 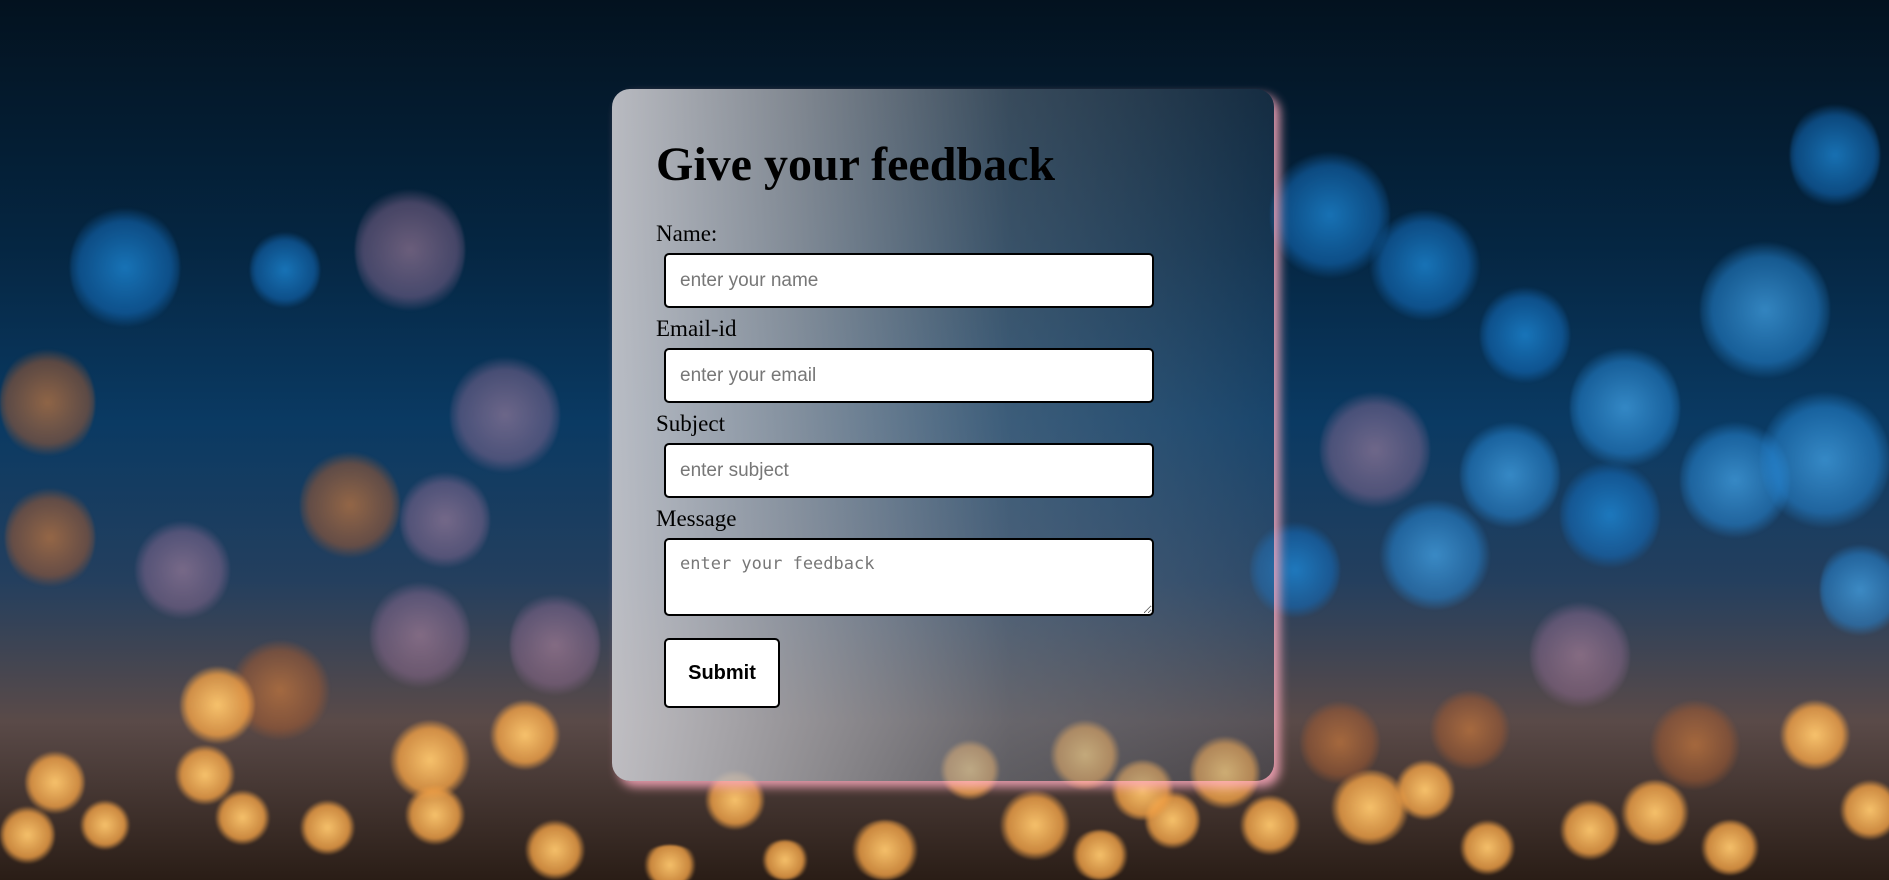 What do you see at coordinates (690, 423) in the screenshot?
I see `subject-label: Subject` at bounding box center [690, 423].